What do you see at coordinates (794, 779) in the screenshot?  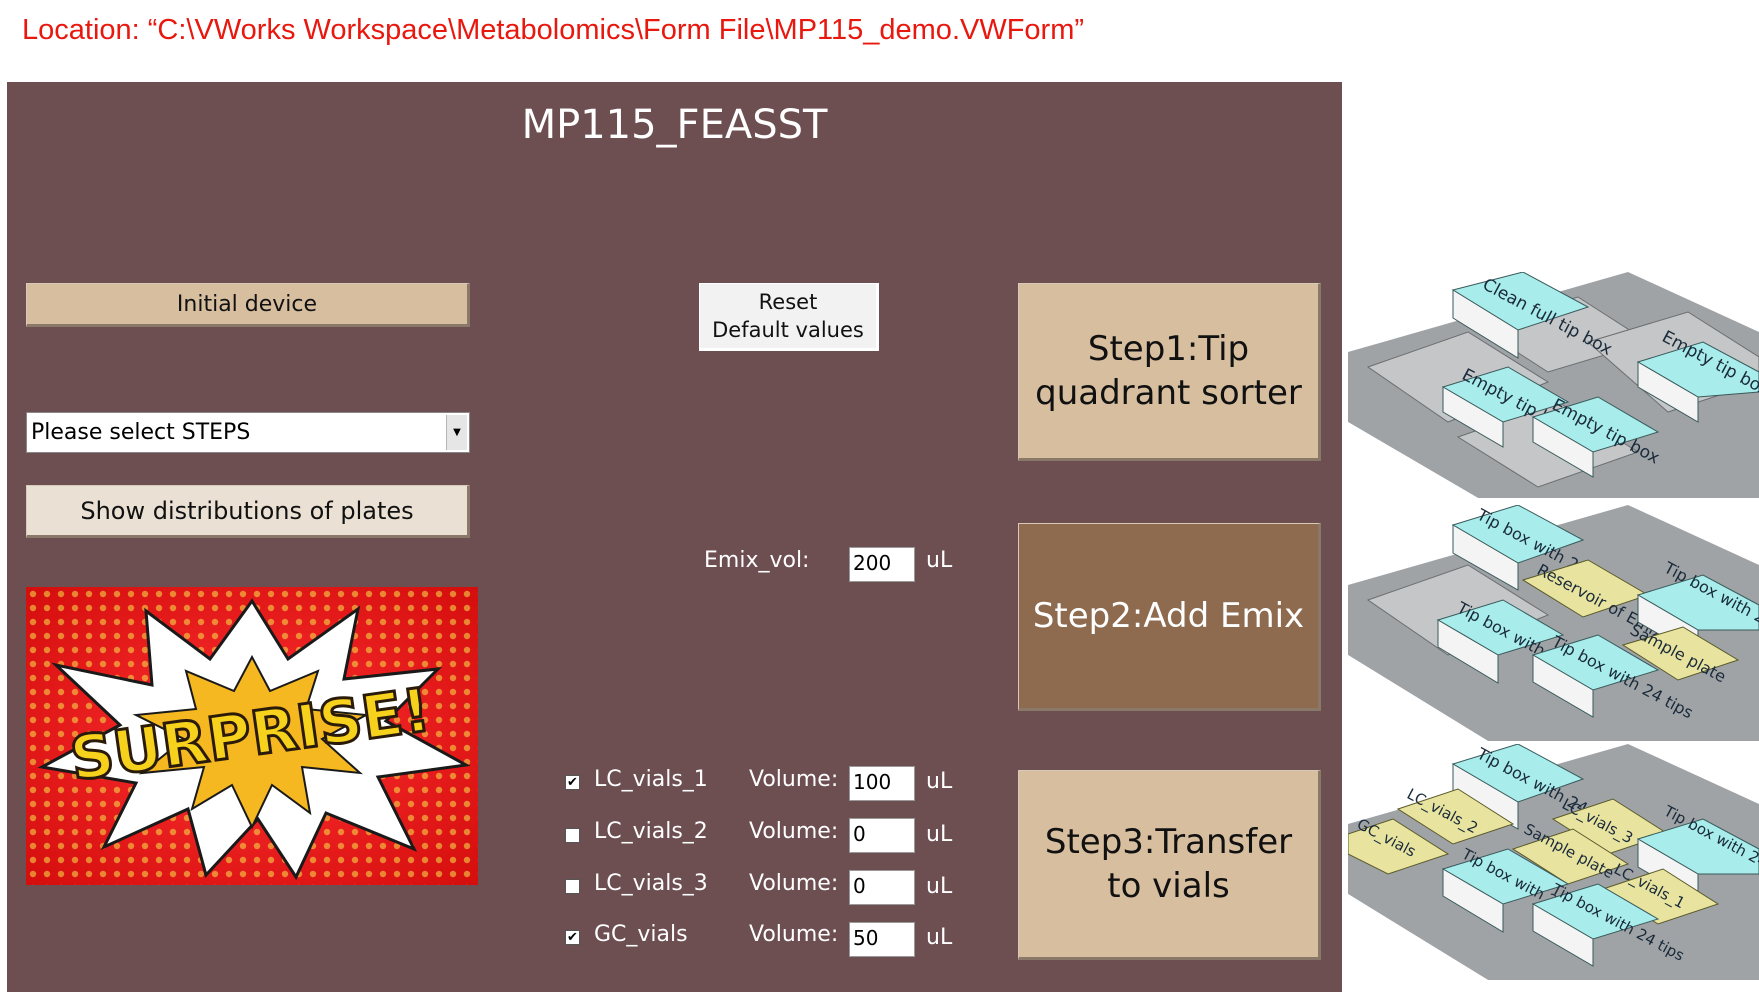 I see `lc-vials-1-volume-label: Volume:` at bounding box center [794, 779].